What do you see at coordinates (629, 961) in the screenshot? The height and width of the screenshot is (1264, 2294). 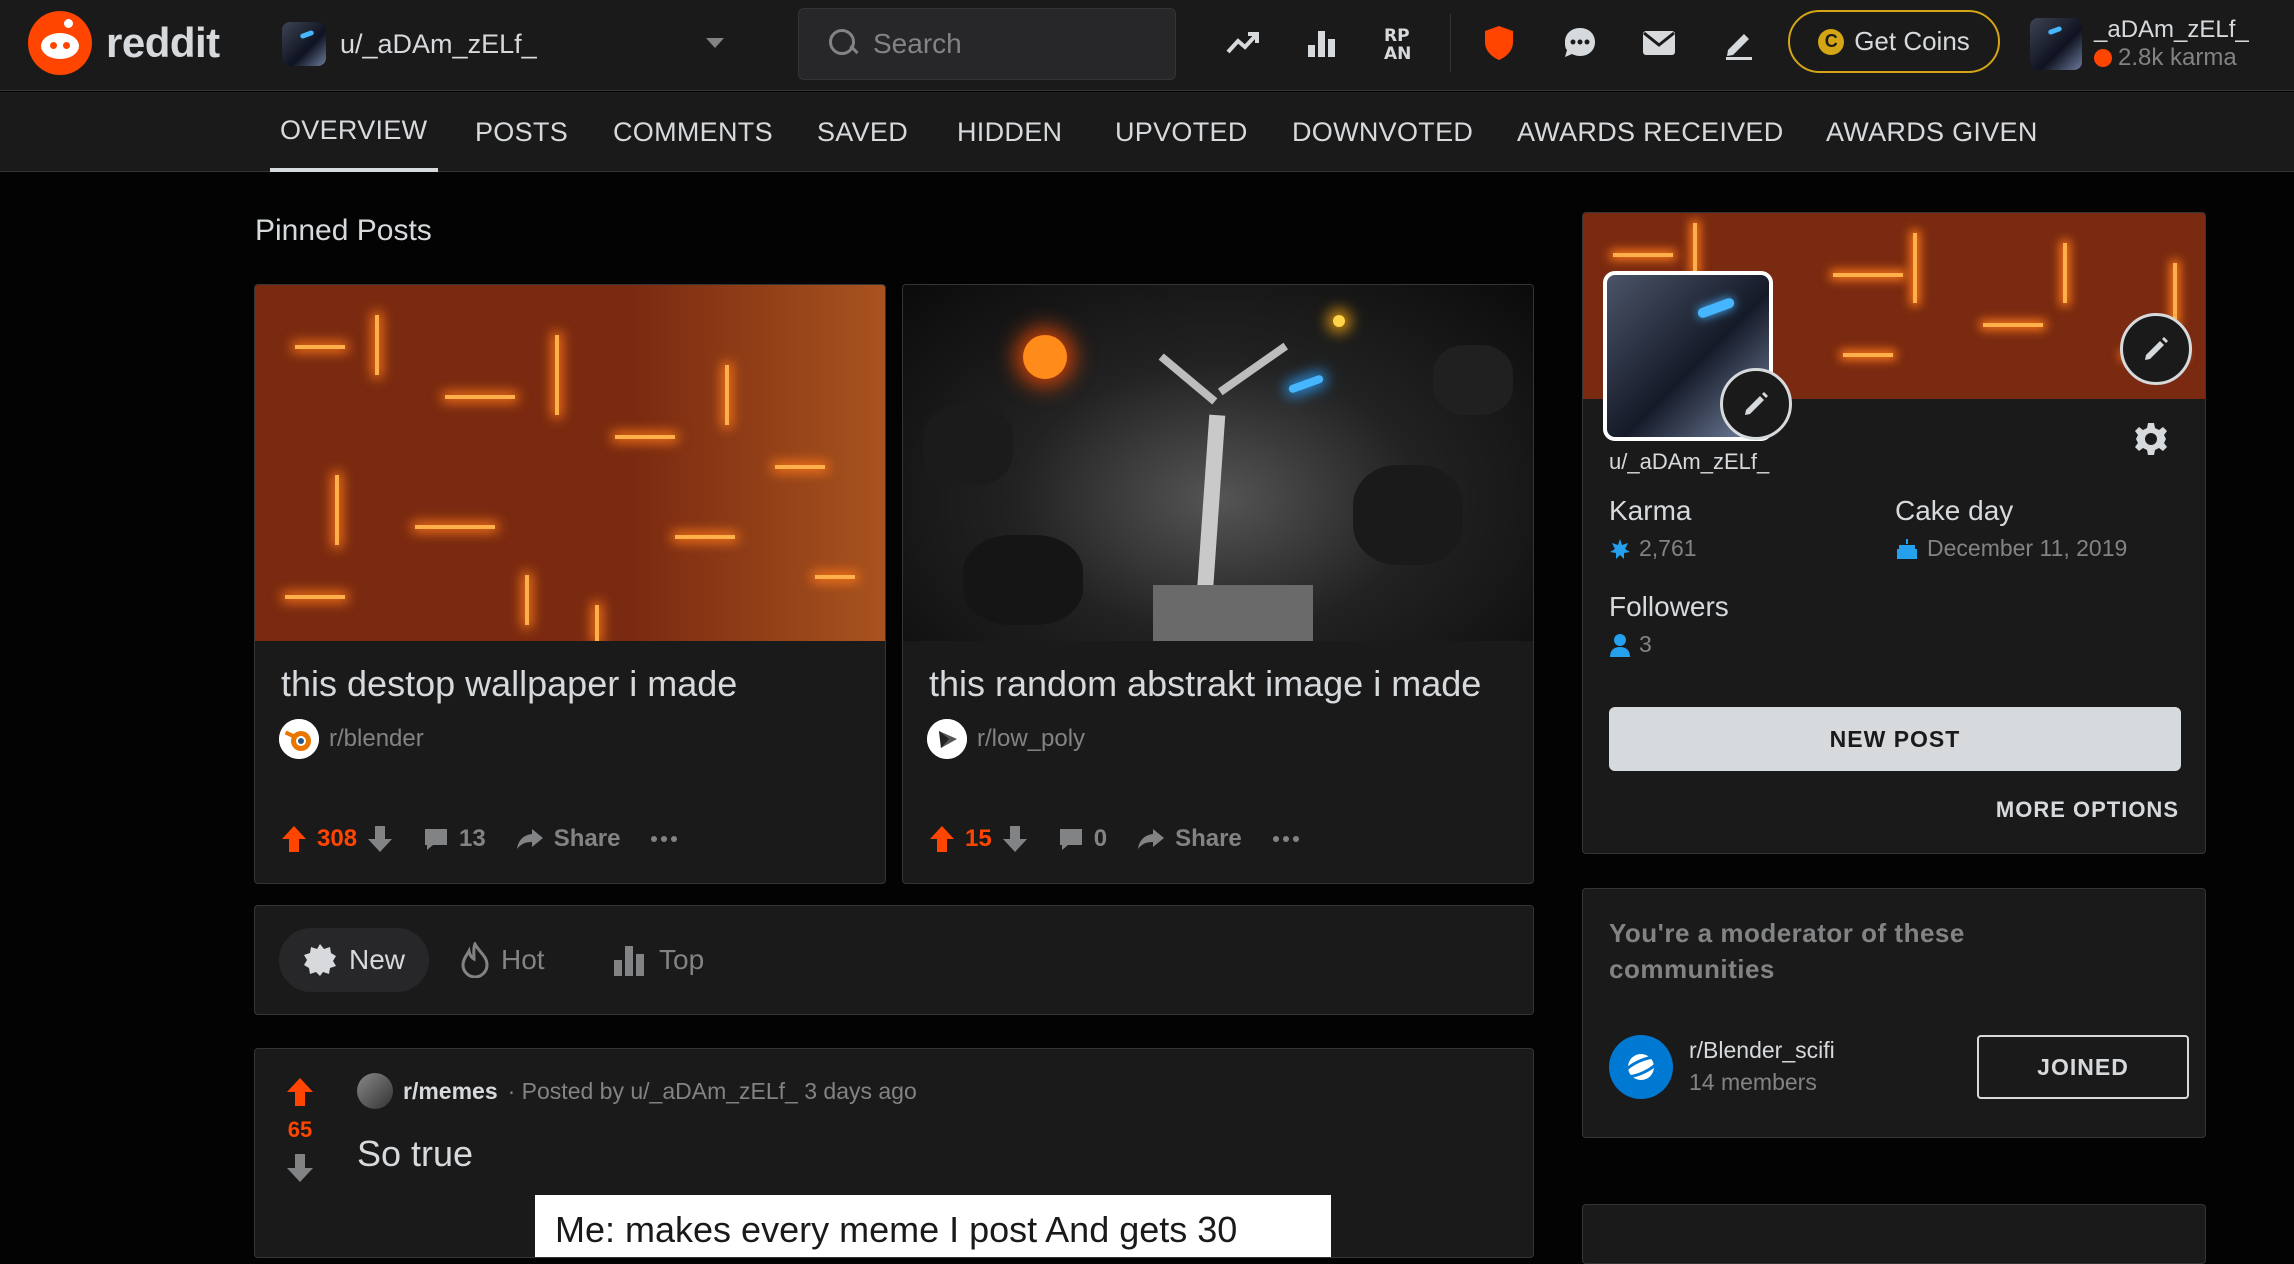 I see `top-chart-icon` at bounding box center [629, 961].